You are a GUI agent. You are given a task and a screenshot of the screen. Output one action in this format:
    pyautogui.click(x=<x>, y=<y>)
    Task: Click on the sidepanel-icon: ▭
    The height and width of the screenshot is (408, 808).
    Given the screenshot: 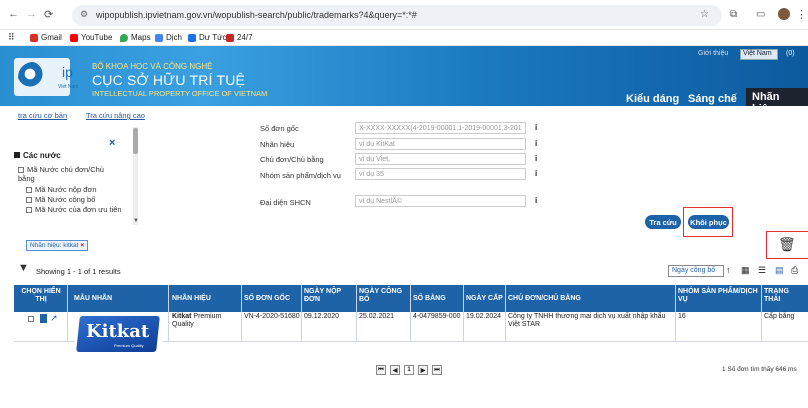 What is the action you would take?
    pyautogui.click(x=760, y=14)
    